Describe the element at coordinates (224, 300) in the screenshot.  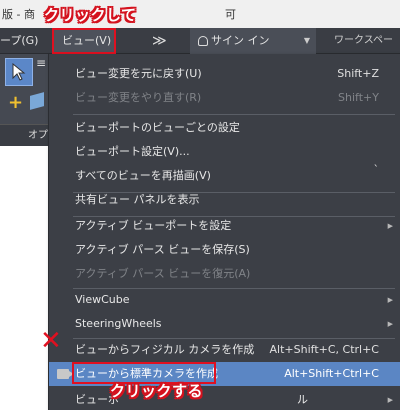
I see `menu-item-viewcube: ViewCube ▶` at that location.